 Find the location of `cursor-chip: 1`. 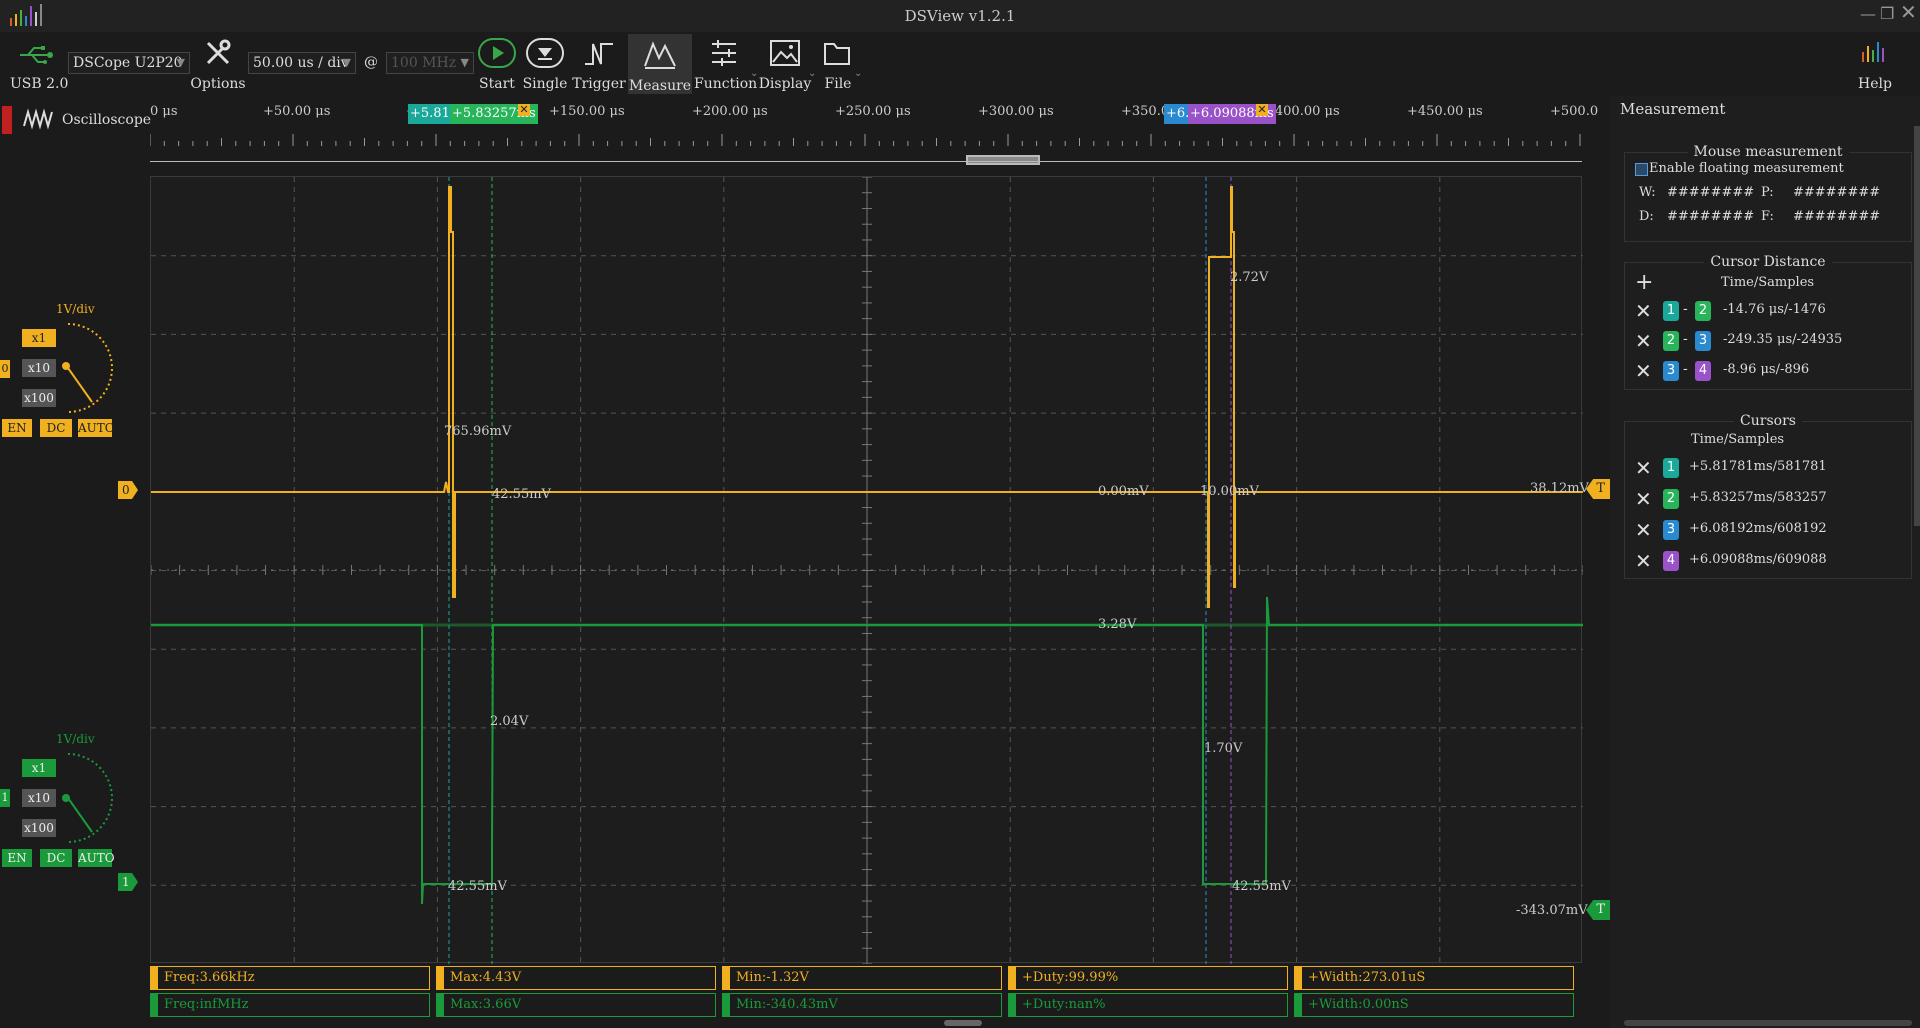

cursor-chip: 1 is located at coordinates (1671, 311).